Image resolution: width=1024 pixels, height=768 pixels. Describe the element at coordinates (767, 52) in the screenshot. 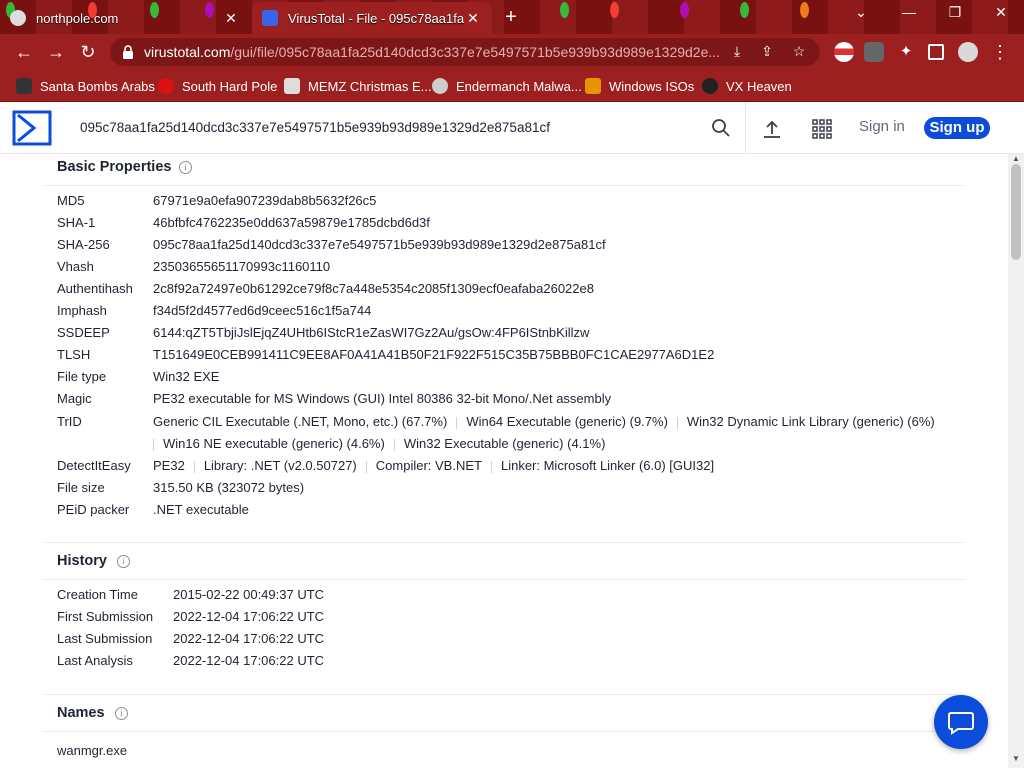

I see `share-icon: ⇪` at that location.